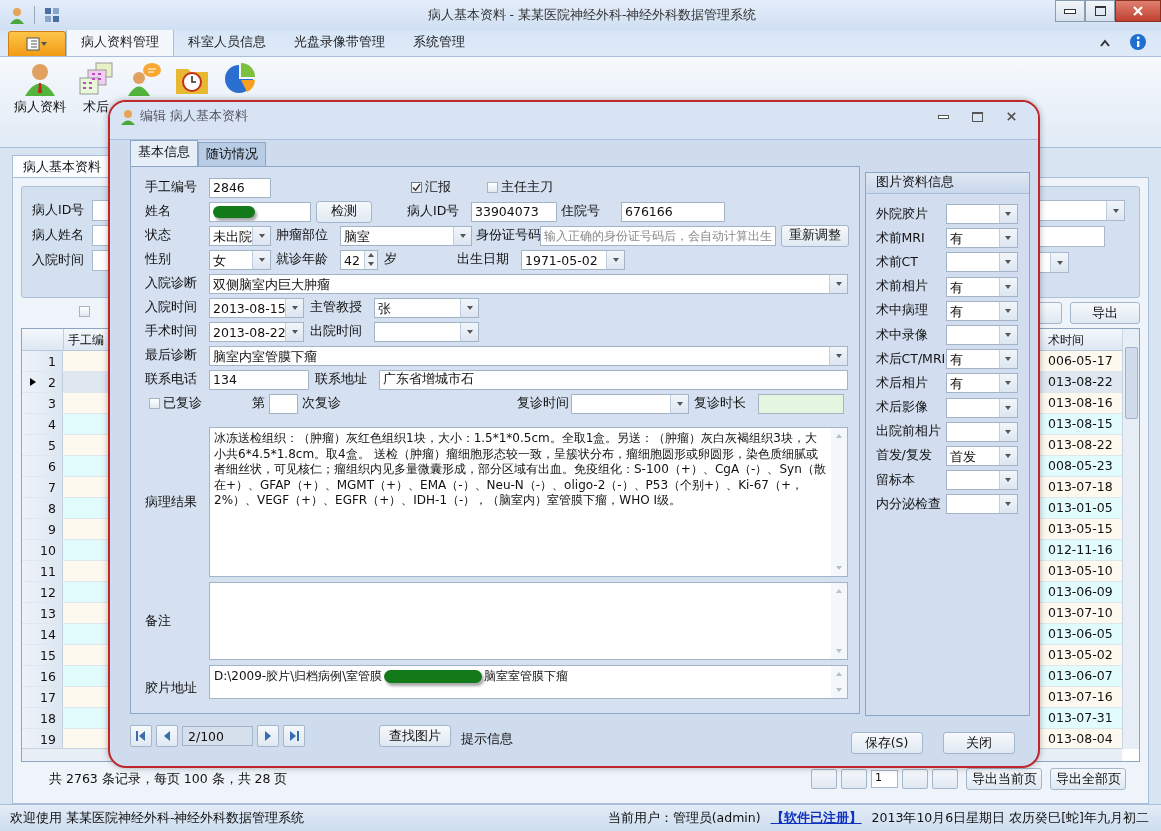 This screenshot has width=1161, height=831. I want to click on row-header: 11, so click(42, 571).